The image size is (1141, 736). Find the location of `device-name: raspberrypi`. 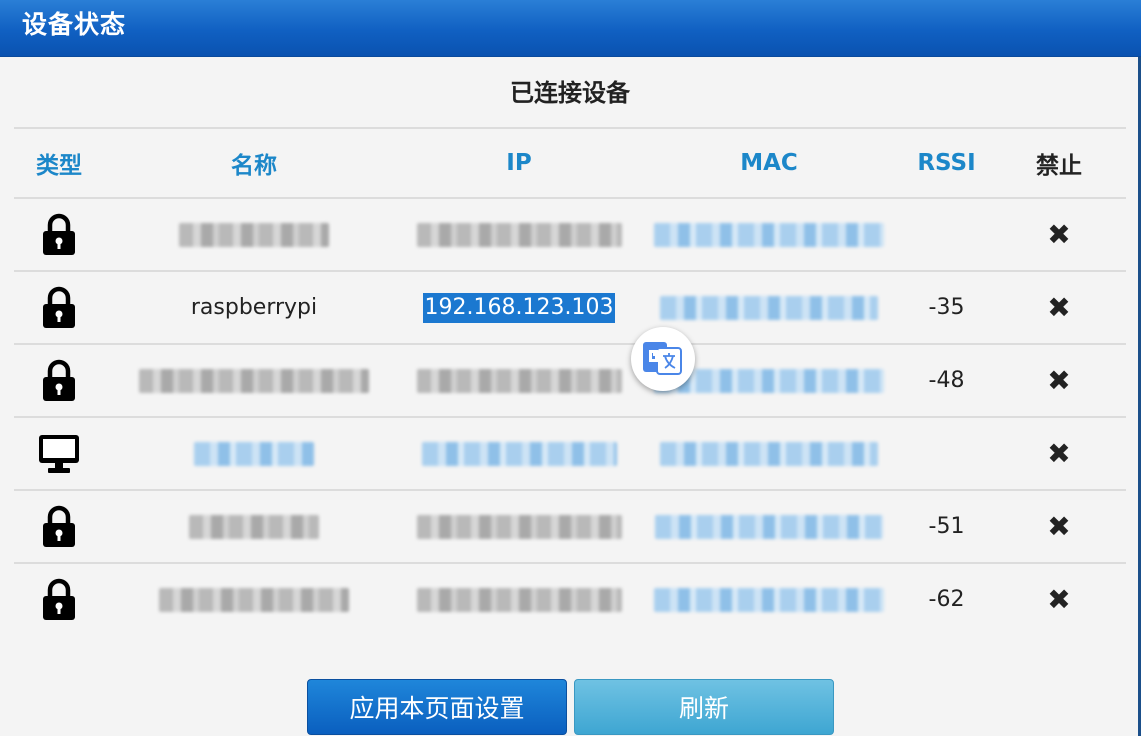

device-name: raspberrypi is located at coordinates (254, 307).